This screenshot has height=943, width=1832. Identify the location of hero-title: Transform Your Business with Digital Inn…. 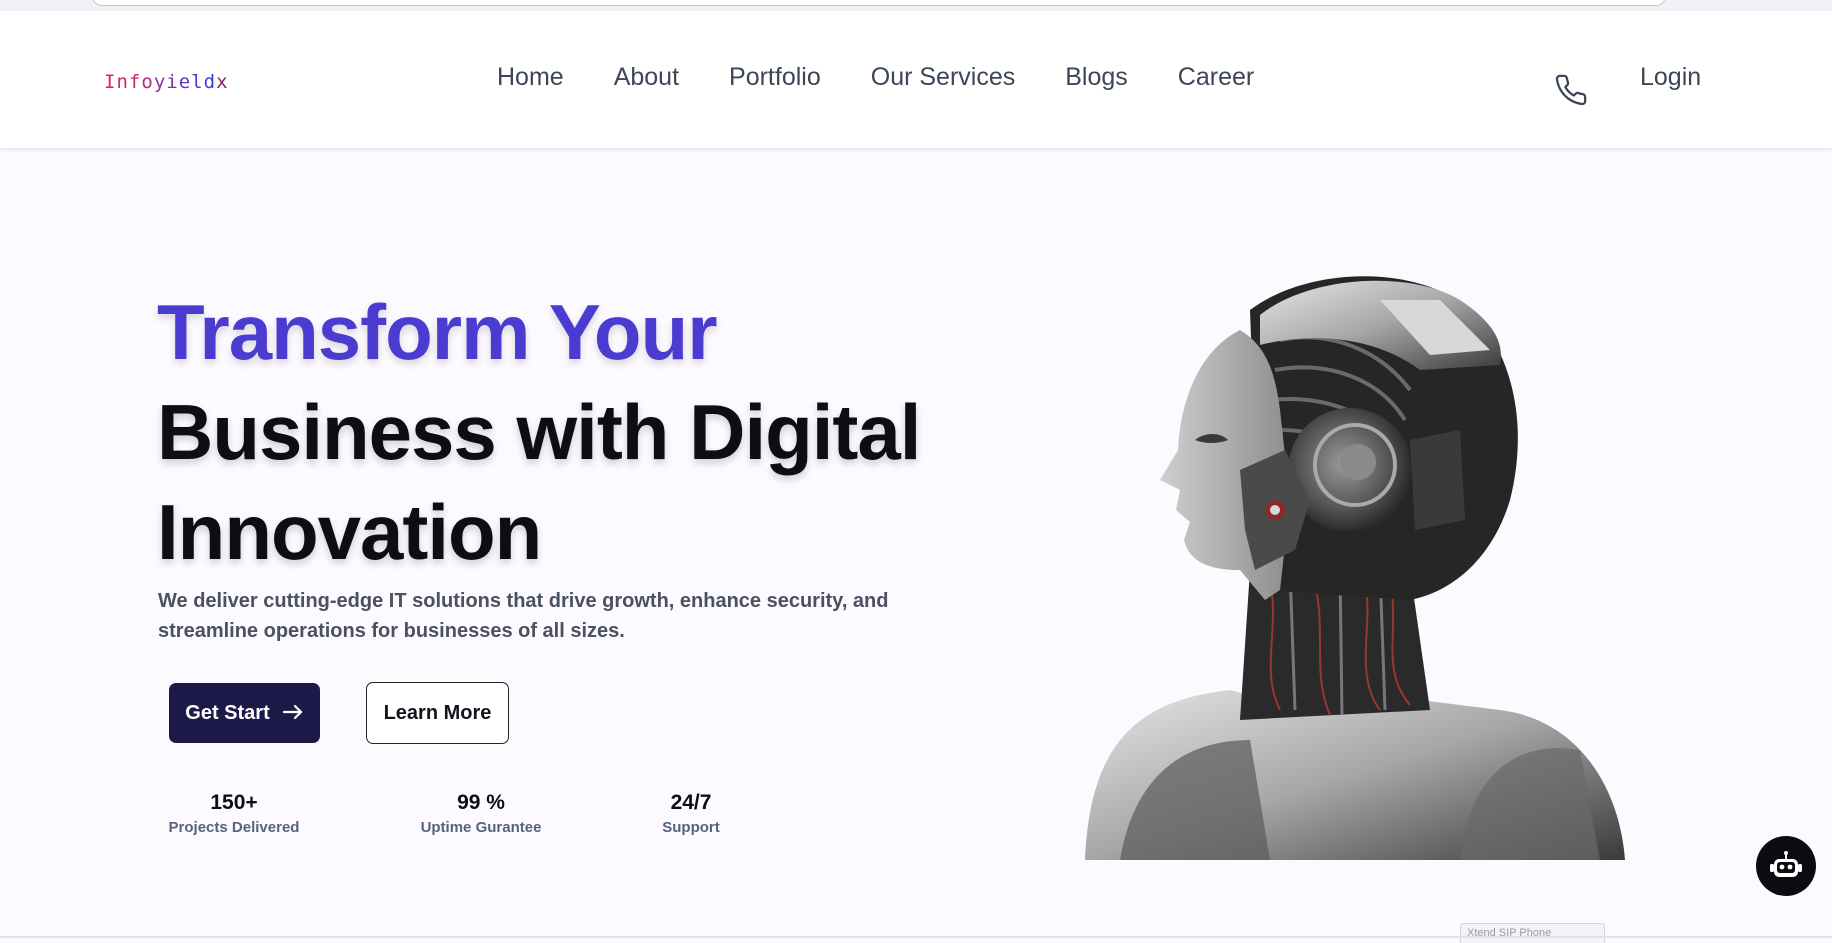
(539, 432).